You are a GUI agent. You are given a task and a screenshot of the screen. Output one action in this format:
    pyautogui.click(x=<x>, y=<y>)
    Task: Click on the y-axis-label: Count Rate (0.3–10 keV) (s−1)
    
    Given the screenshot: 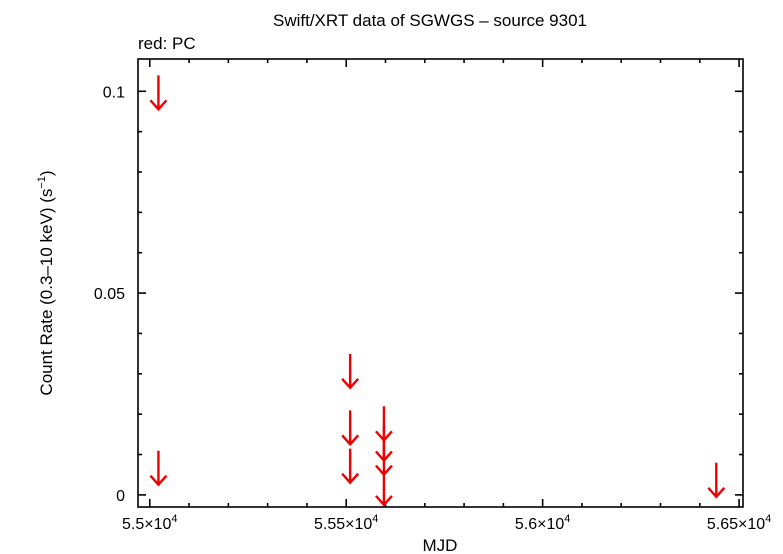 What is the action you would take?
    pyautogui.click(x=46, y=282)
    